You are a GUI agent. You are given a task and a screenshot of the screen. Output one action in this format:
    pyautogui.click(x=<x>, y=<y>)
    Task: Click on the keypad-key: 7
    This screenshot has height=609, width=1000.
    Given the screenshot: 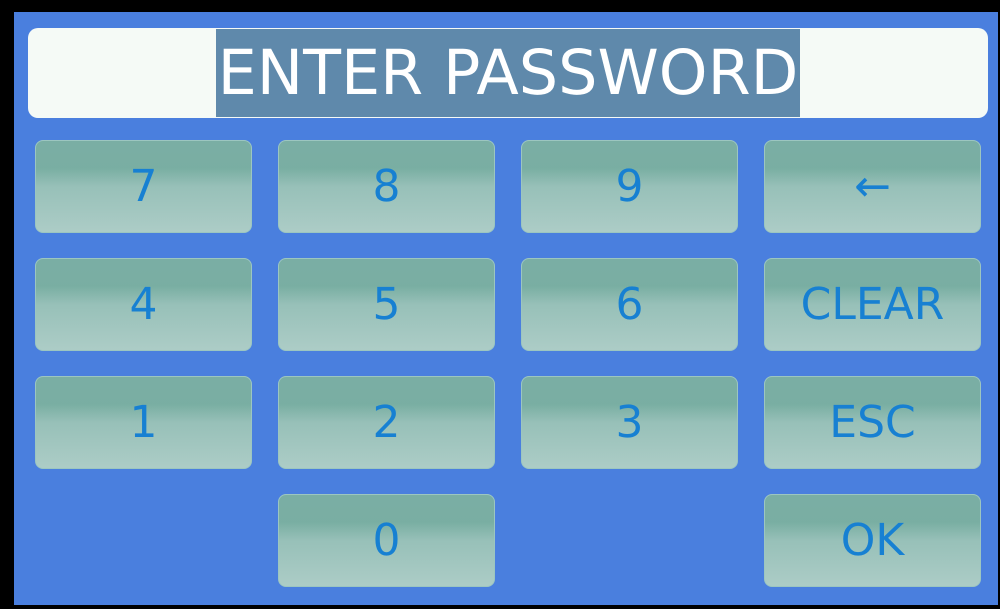 What is the action you would take?
    pyautogui.click(x=143, y=186)
    